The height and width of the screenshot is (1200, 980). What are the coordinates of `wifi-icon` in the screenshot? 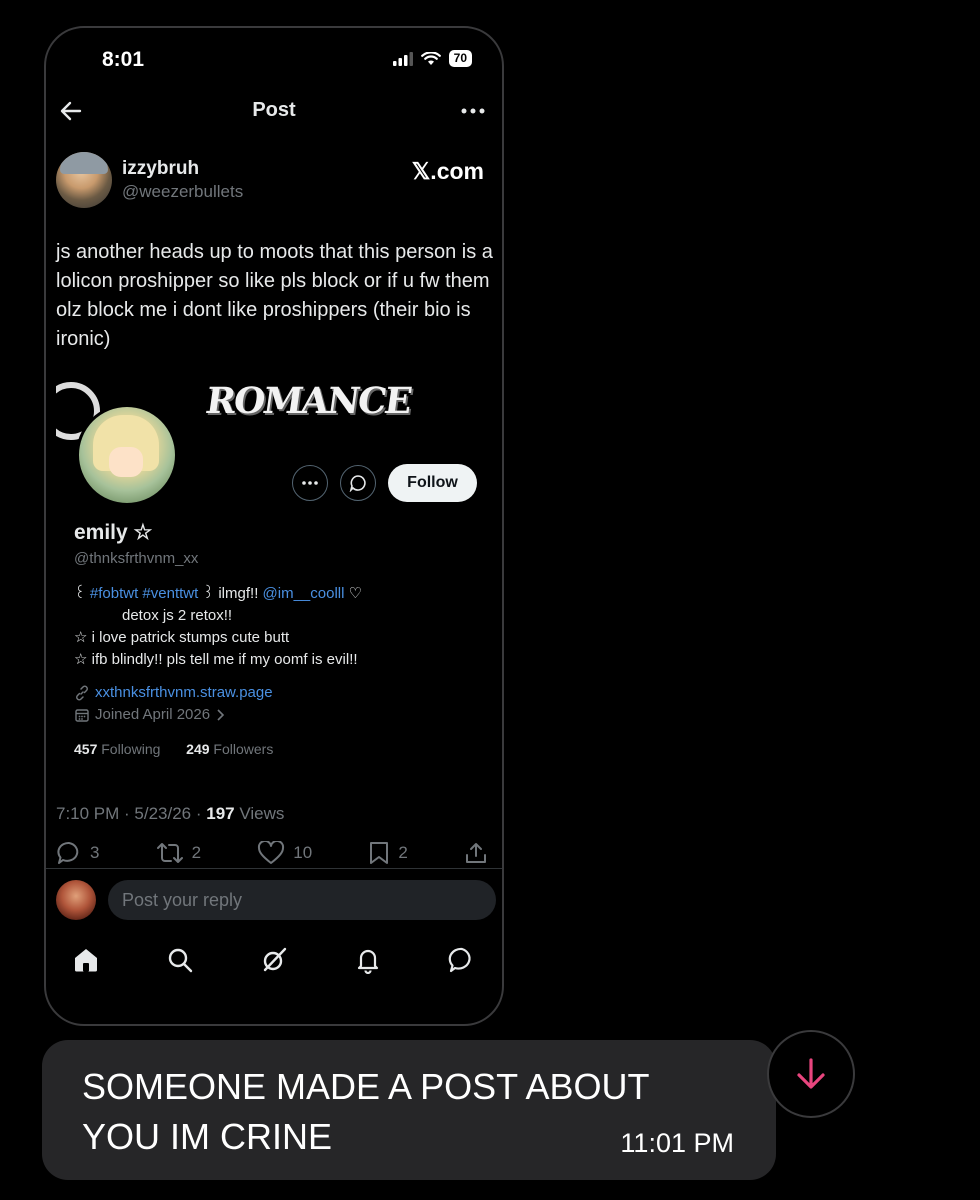 It's located at (430, 58).